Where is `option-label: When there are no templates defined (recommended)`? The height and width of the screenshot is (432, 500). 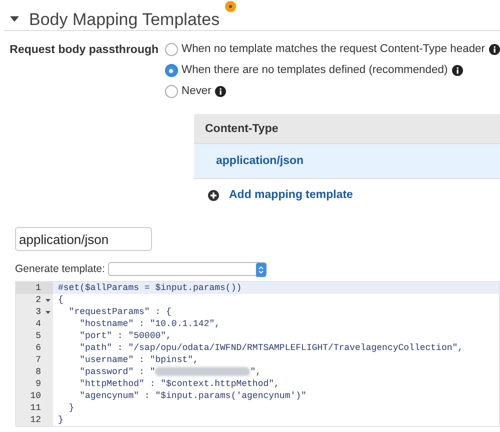
option-label: When there are no templates defined (recommended) is located at coordinates (315, 70).